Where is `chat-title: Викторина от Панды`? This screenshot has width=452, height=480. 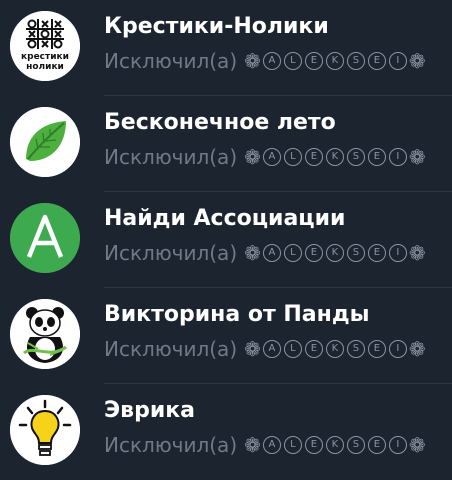 chat-title: Викторина от Панды is located at coordinates (237, 314).